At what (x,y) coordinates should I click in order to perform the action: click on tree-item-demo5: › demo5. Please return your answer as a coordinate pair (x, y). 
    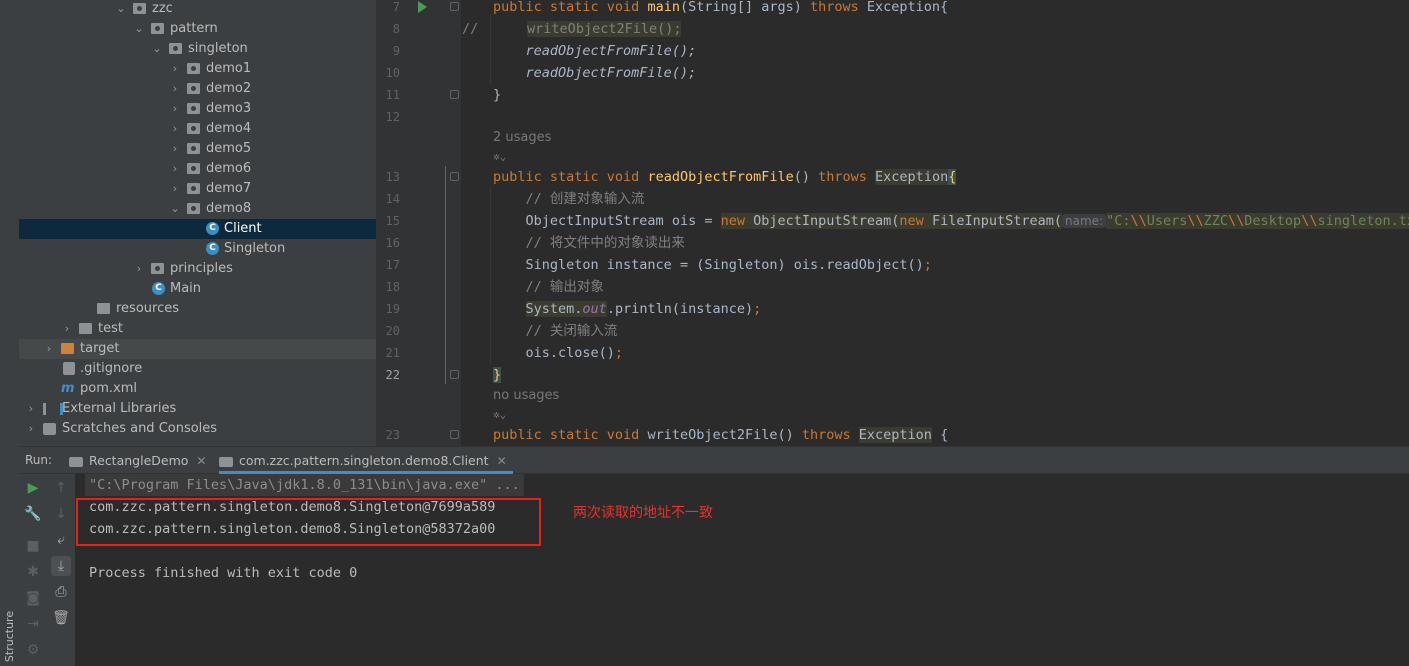
    Looking at the image, I should click on (197, 149).